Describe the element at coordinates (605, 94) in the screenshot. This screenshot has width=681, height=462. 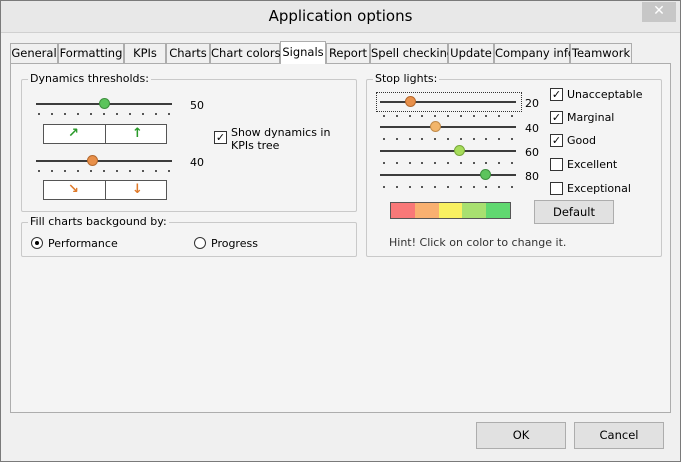
I see `unacceptable-label: Unacceptable` at that location.